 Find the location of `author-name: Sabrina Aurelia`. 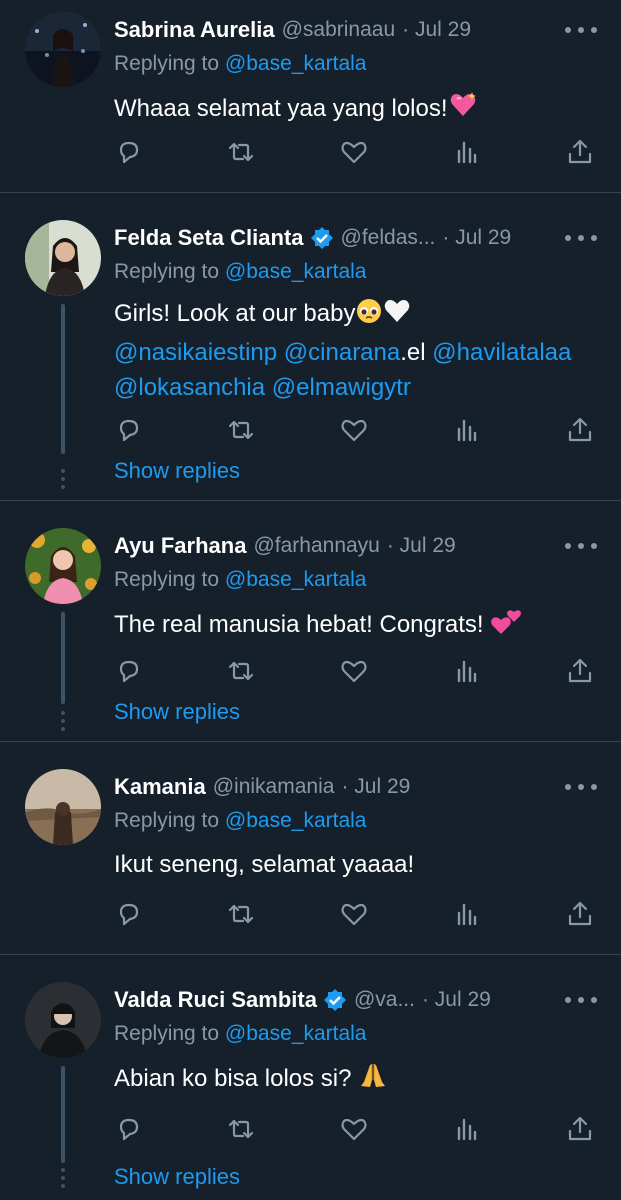

author-name: Sabrina Aurelia is located at coordinates (194, 30).